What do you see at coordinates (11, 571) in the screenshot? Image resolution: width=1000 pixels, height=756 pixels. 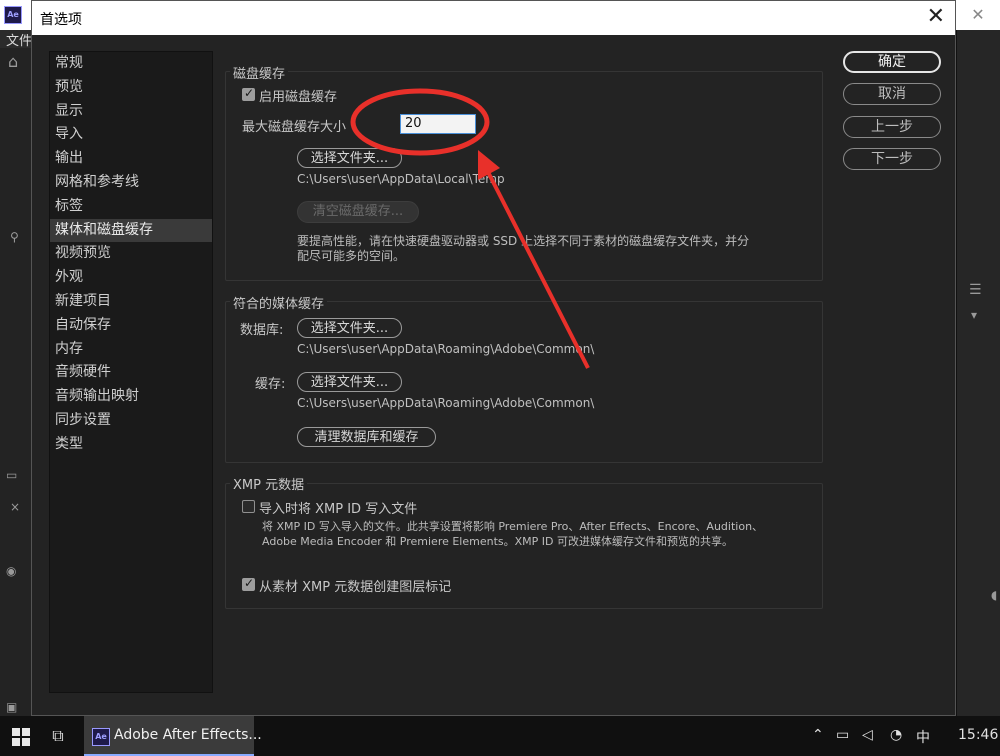 I see `eye-icon: ◉` at bounding box center [11, 571].